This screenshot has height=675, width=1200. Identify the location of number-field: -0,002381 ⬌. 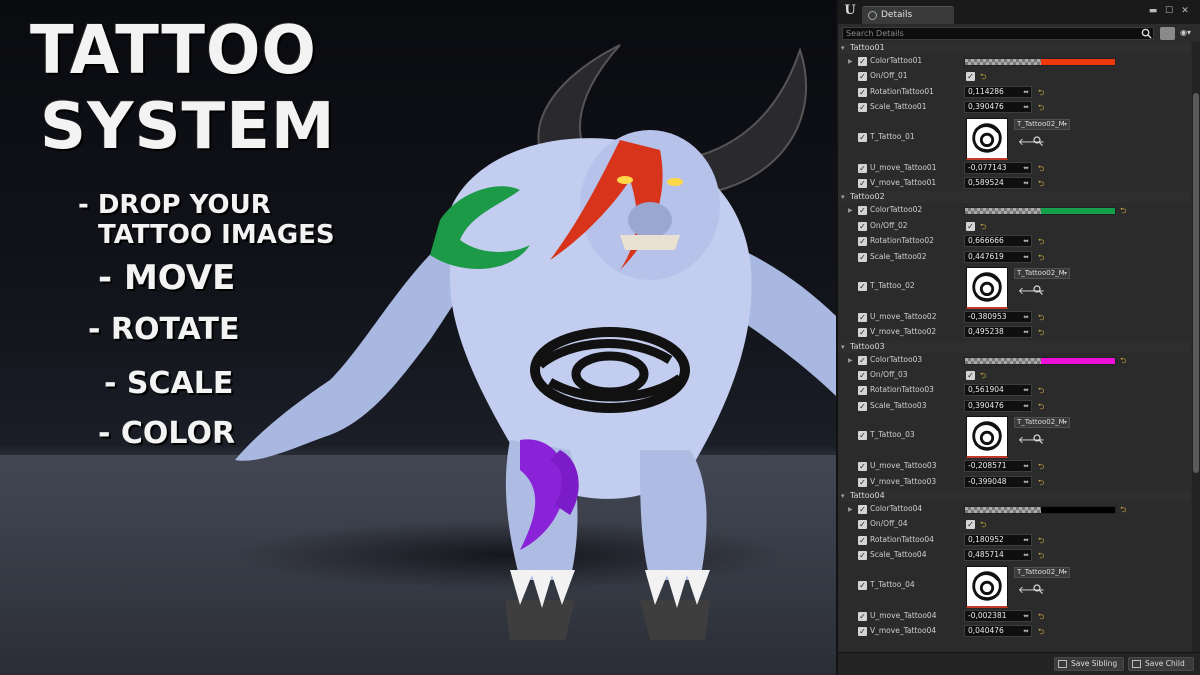
(998, 615).